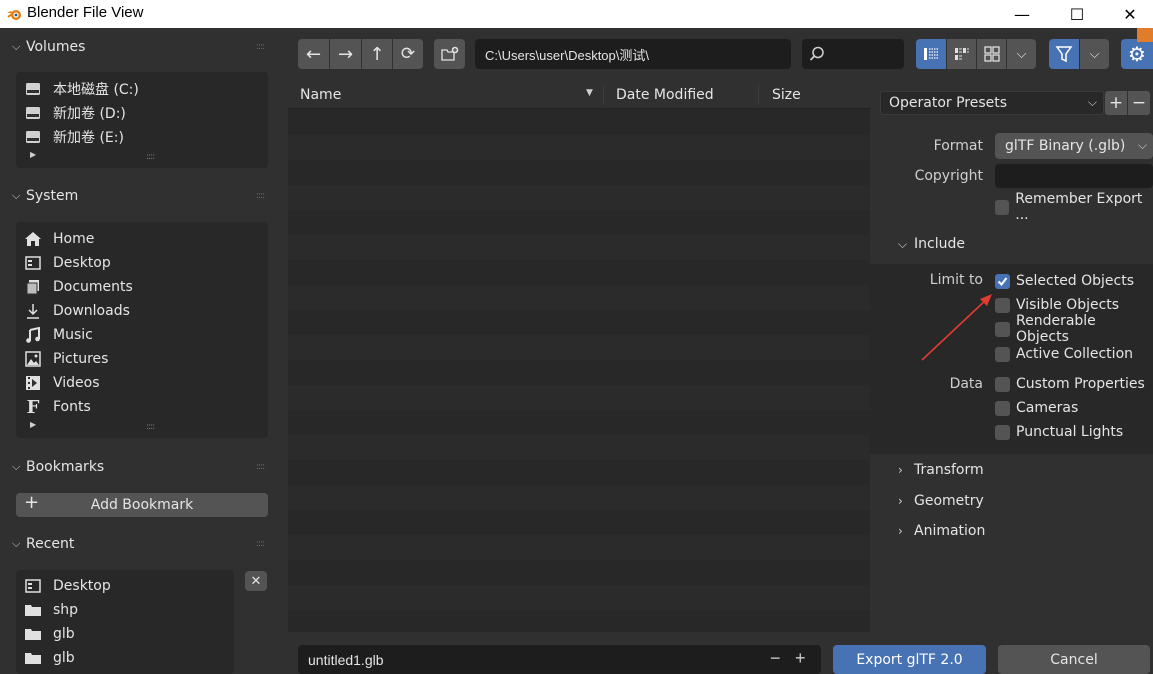 This screenshot has width=1153, height=674. Describe the element at coordinates (51, 610) in the screenshot. I see `recent-item: shp` at that location.